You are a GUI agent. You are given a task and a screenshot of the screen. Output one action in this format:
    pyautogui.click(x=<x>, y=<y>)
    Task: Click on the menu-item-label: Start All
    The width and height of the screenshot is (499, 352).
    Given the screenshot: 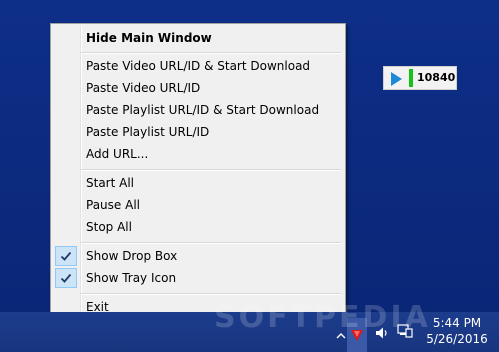 What is the action you would take?
    pyautogui.click(x=110, y=183)
    